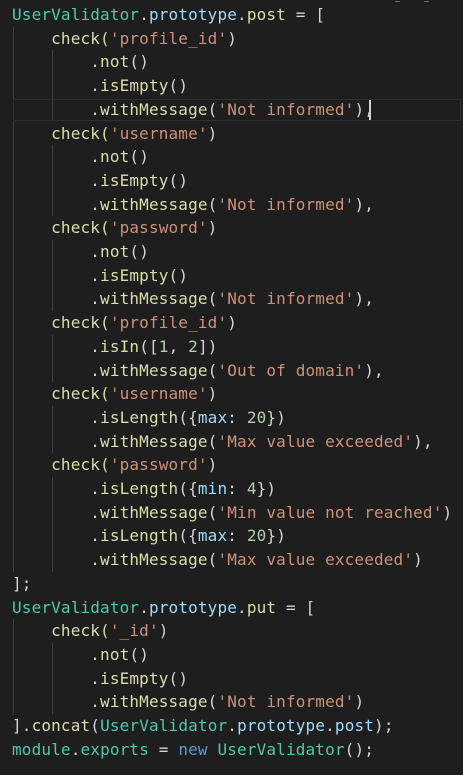  What do you see at coordinates (168, 323) in the screenshot?
I see `code-token: 'profile_id'` at bounding box center [168, 323].